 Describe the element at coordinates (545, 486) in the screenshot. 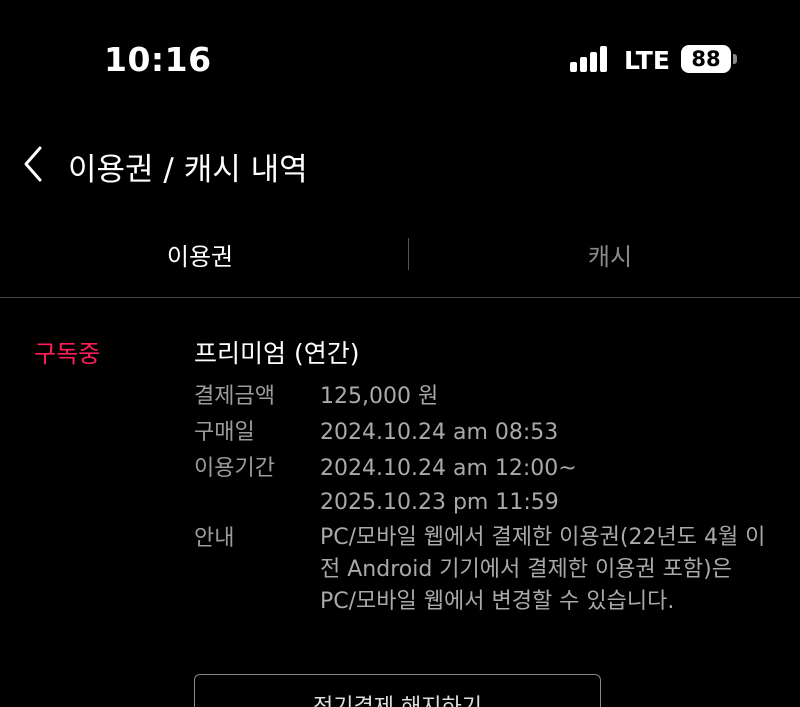

I see `detail-value-period: 2024.10.24 am 12:00~ 2025.10.23 pm 11:59` at that location.